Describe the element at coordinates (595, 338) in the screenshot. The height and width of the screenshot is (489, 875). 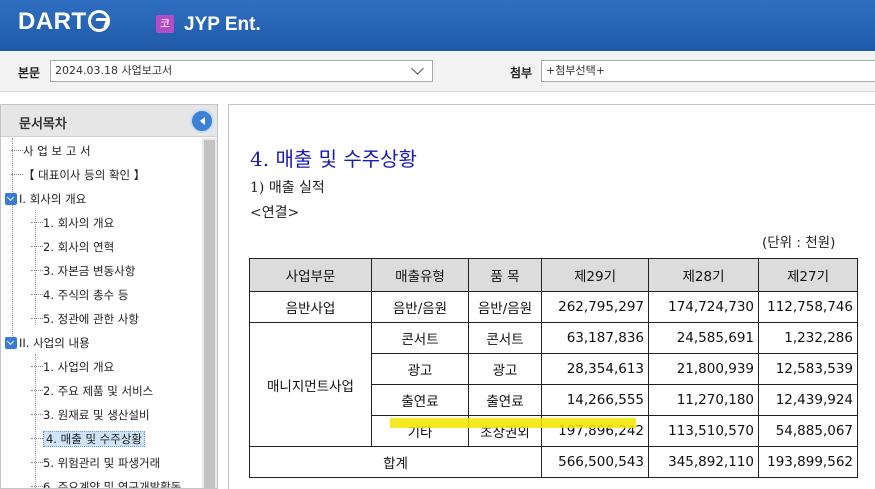
I see `cell-p29: 63,187,836` at that location.